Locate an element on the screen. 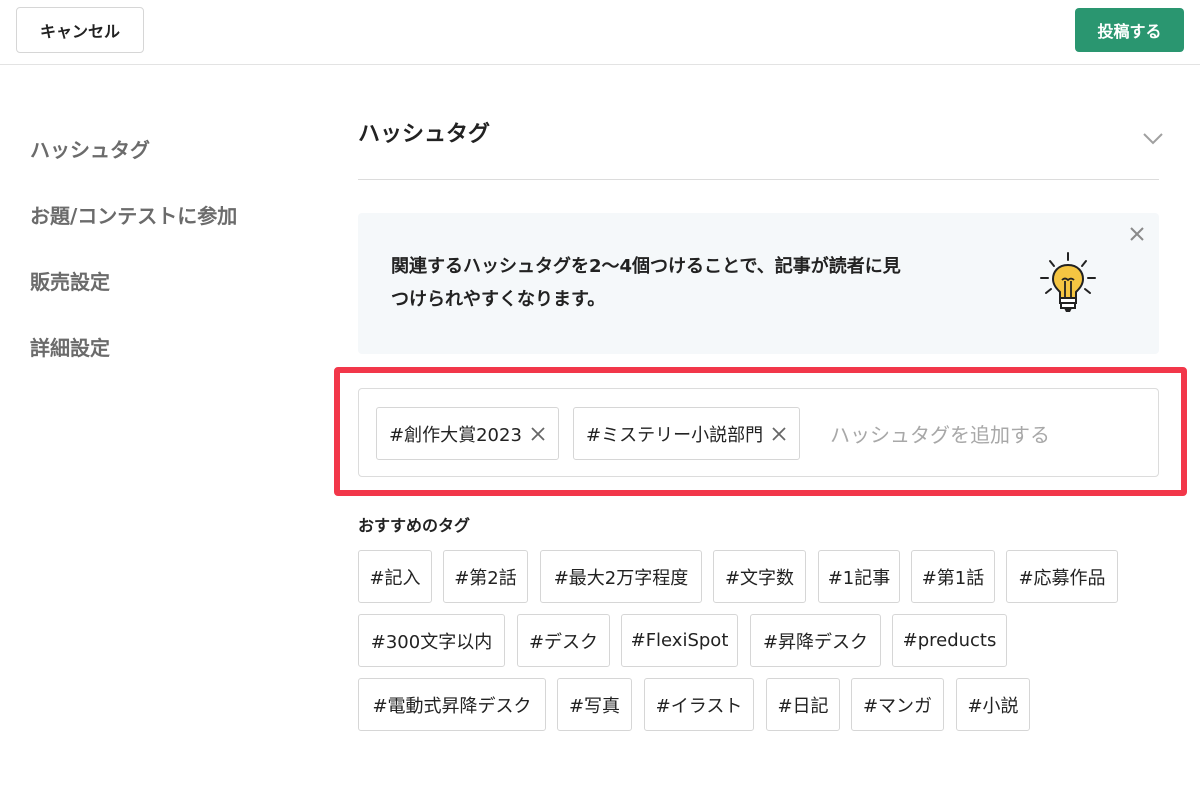 The width and height of the screenshot is (1200, 799). tip-line-1: 関連するハッシュタグを2〜4個つけることで、記事が読者に見 is located at coordinates (646, 266).